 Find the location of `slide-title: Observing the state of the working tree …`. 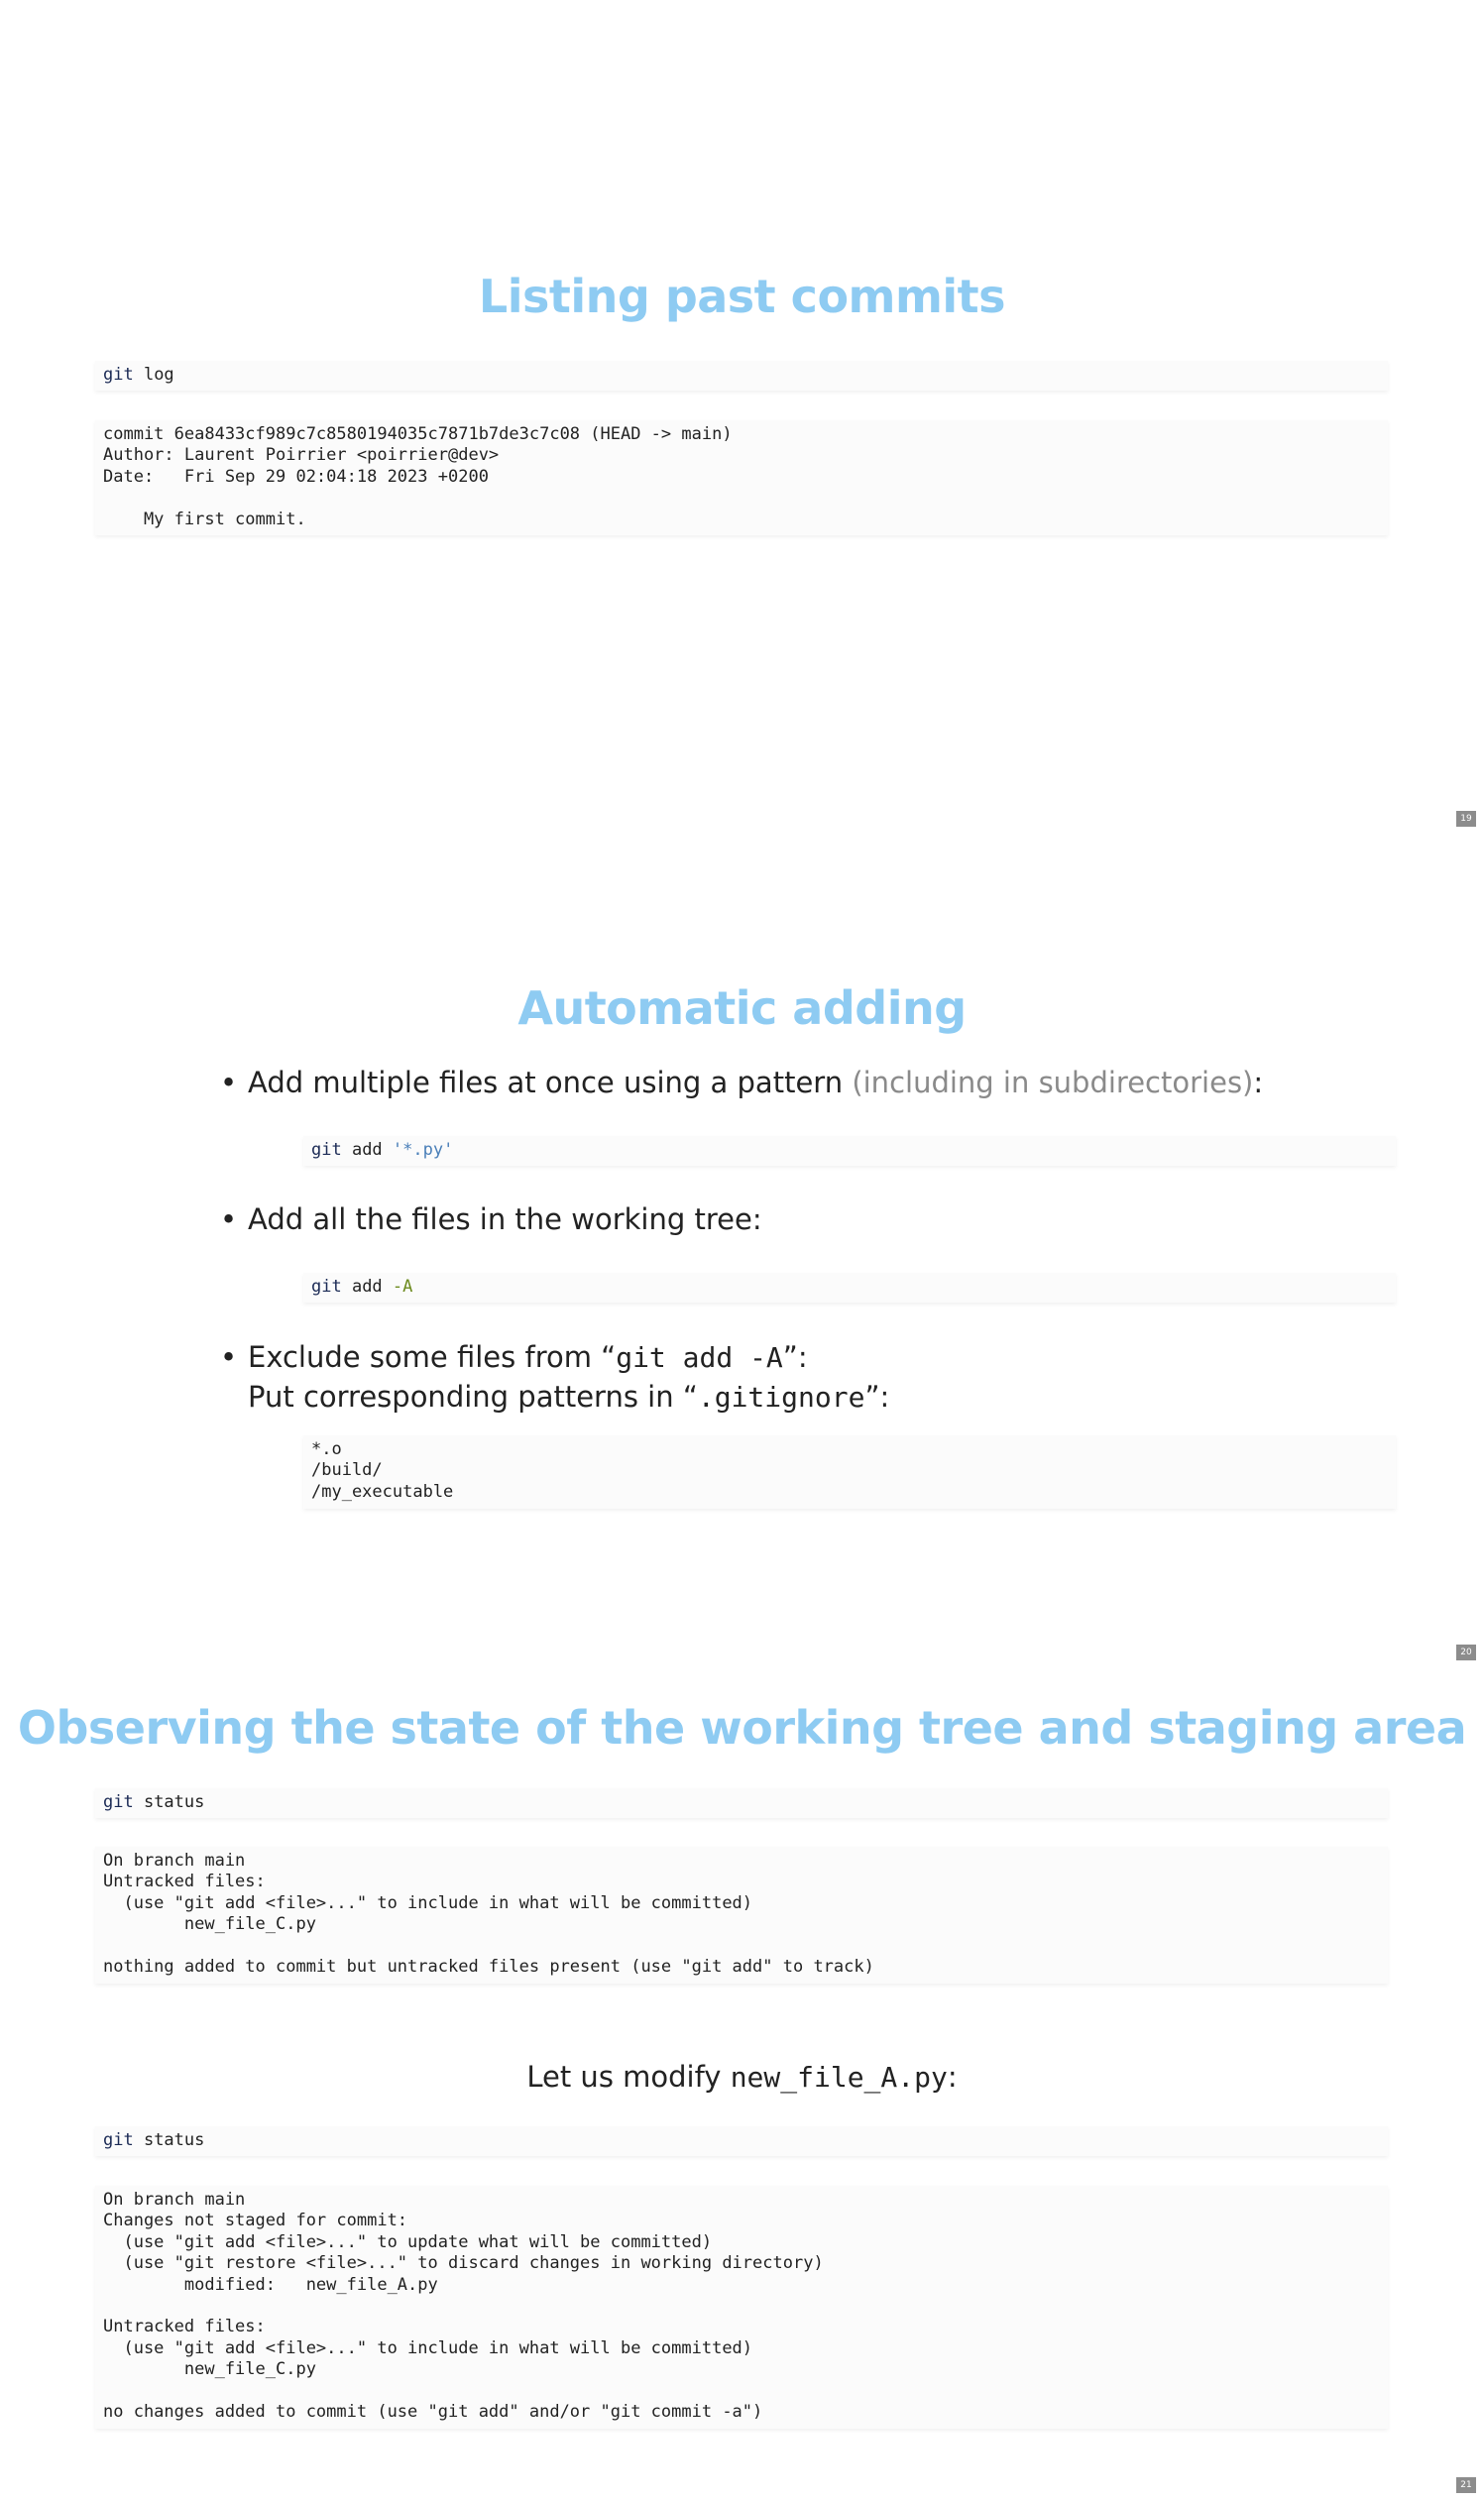

slide-title: Observing the state of the working tree … is located at coordinates (742, 1728).